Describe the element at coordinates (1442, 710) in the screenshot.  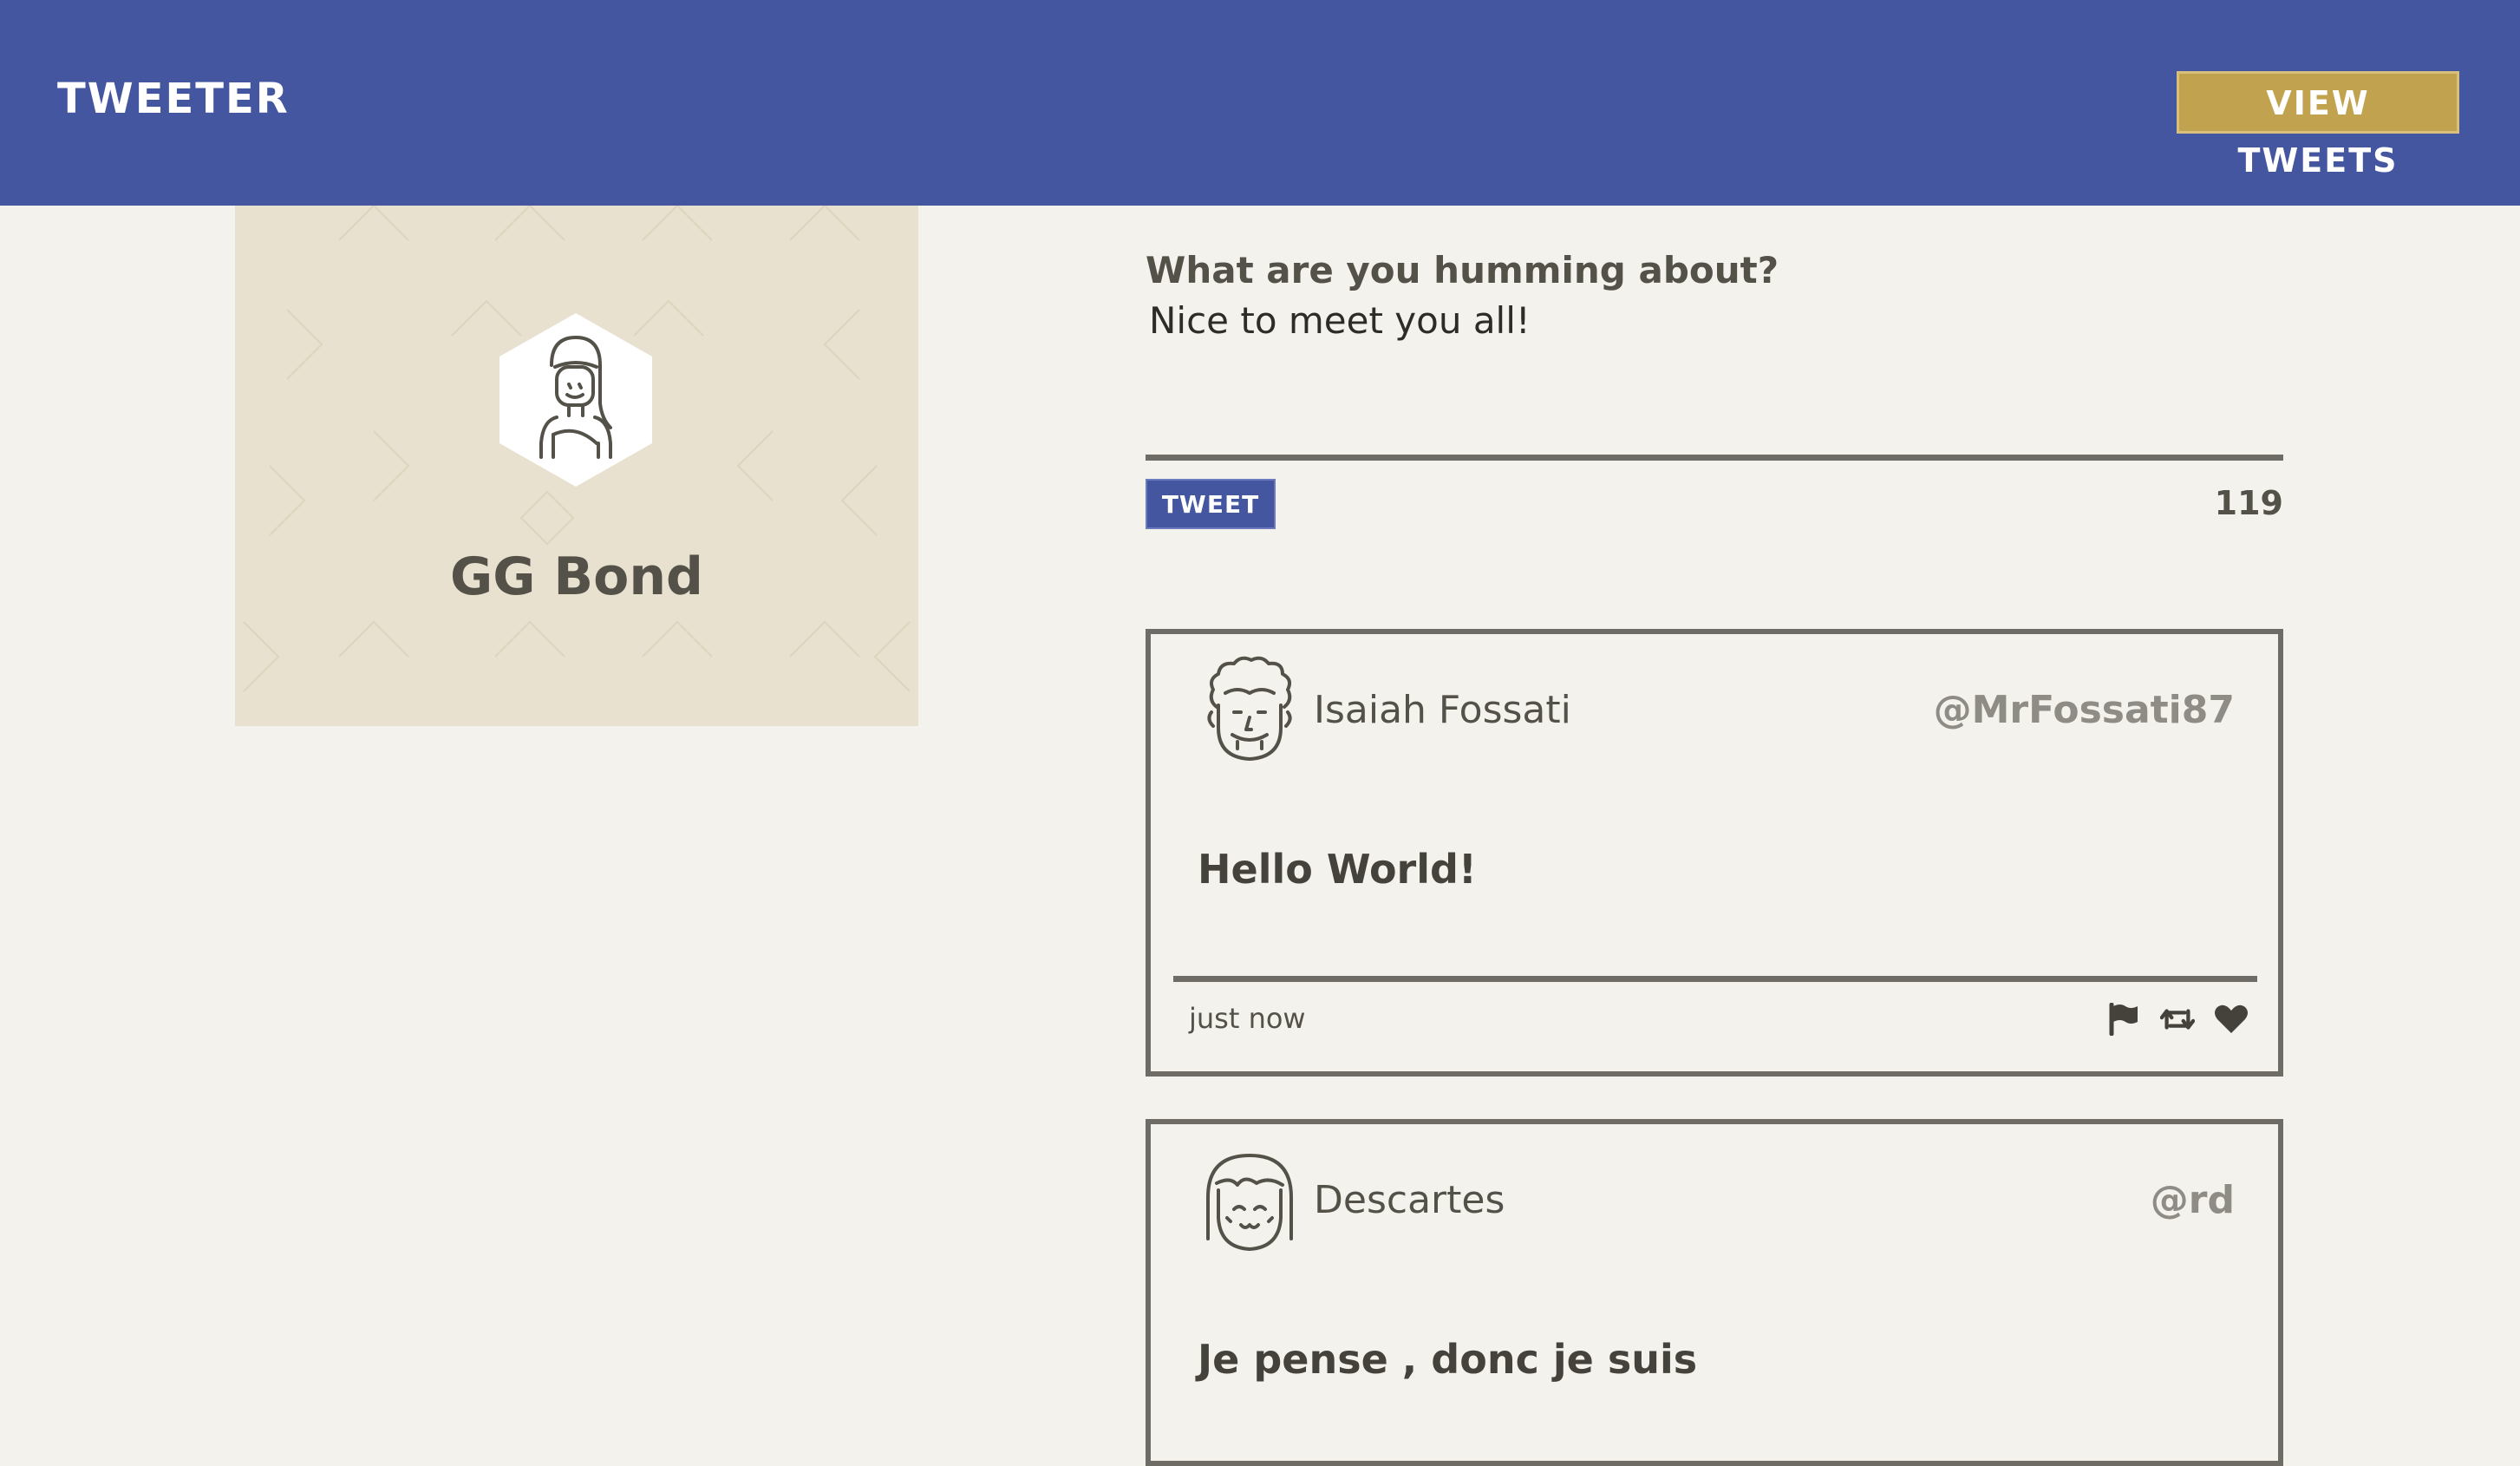
I see `tweet-author-name: Isaiah Fossati` at that location.